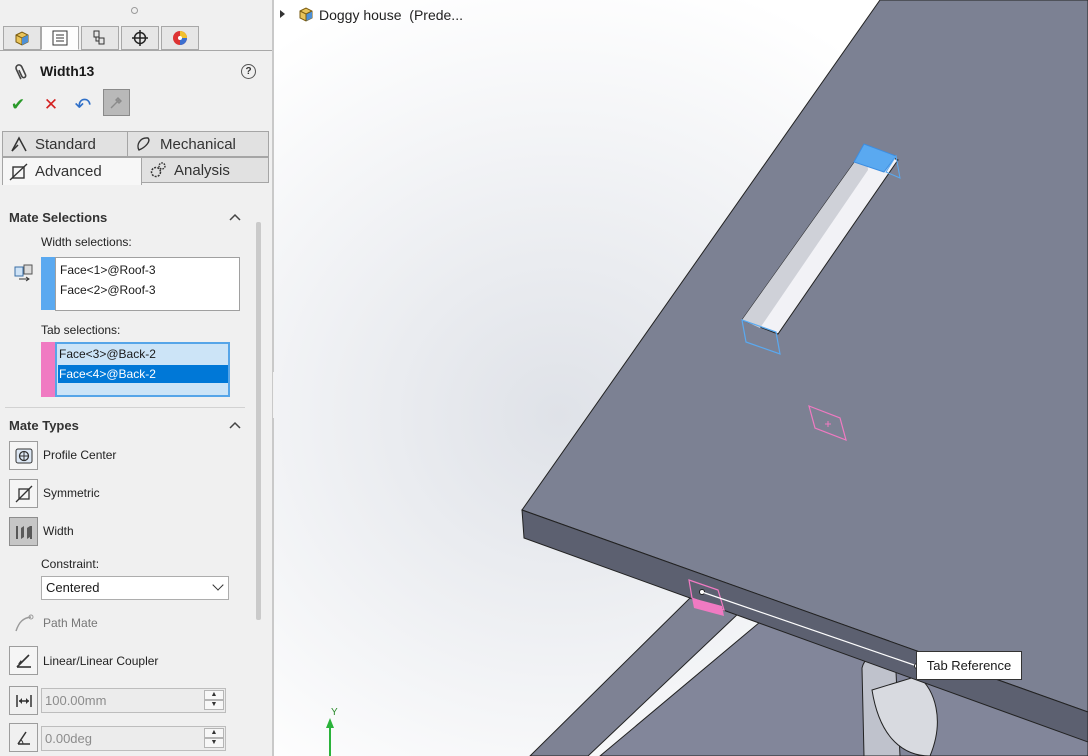 The height and width of the screenshot is (756, 1088). Describe the element at coordinates (18, 105) in the screenshot. I see `ok-button: ✔` at that location.